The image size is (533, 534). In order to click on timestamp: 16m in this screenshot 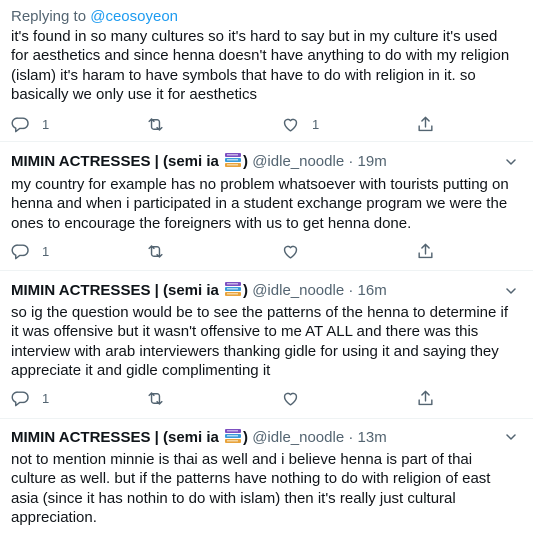, I will do `click(372, 290)`.